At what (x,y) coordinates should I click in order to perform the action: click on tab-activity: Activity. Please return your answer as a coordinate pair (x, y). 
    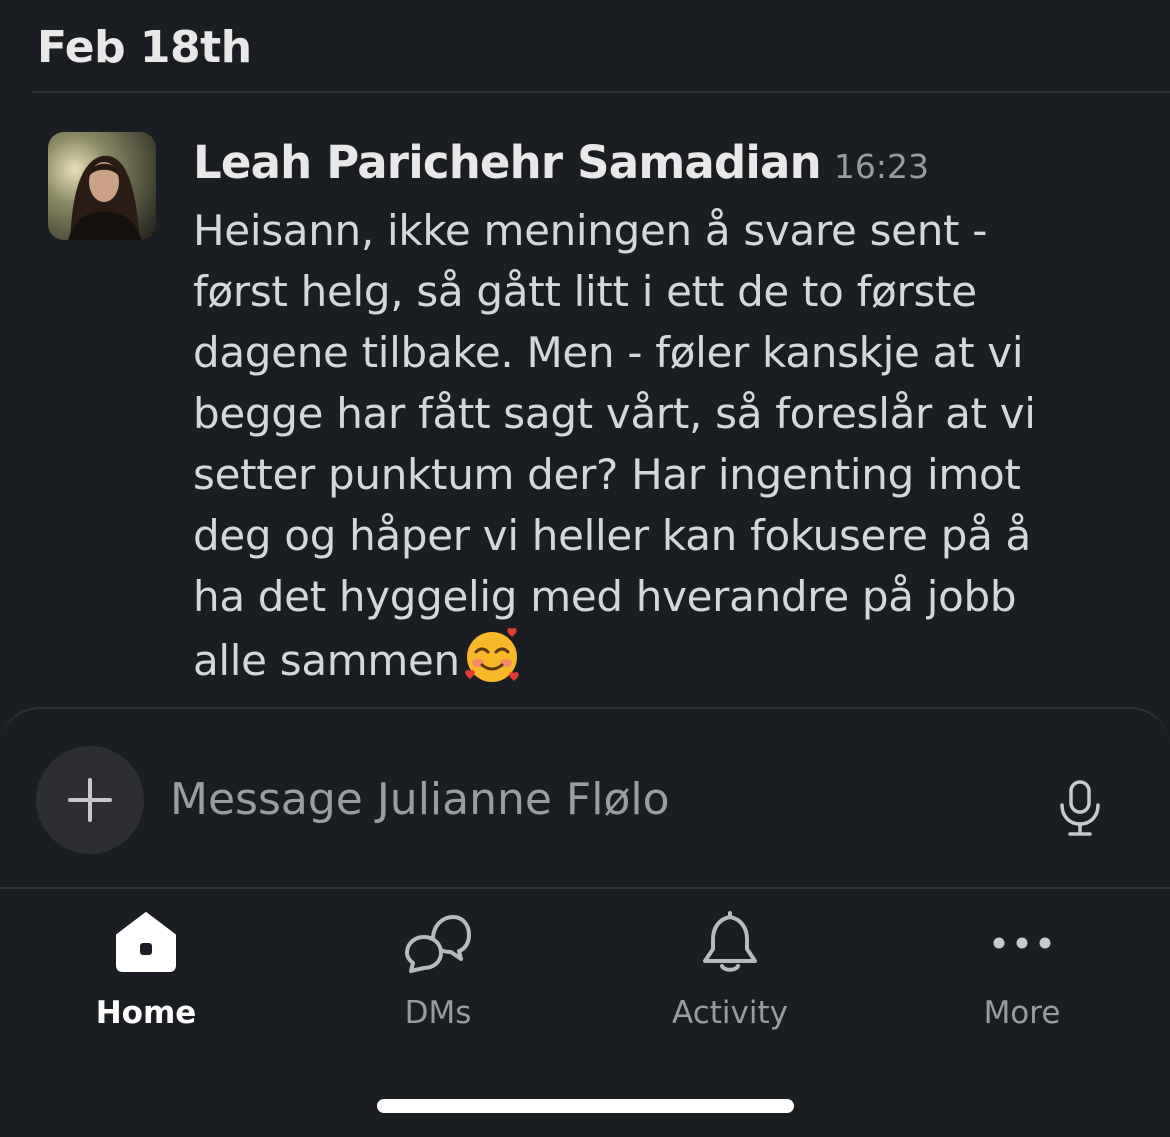
    Looking at the image, I should click on (730, 974).